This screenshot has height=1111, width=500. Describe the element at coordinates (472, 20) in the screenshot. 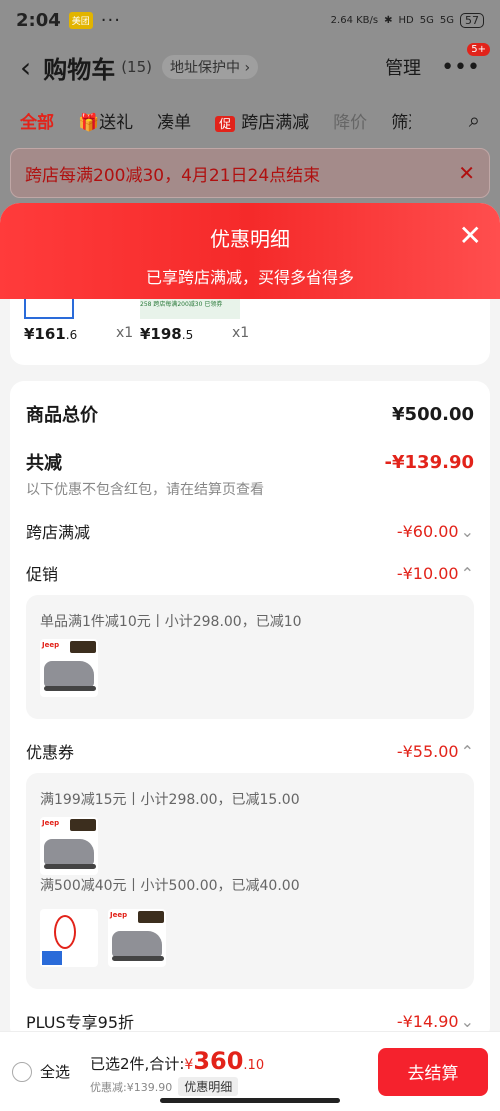

I see `battery-icon: 57` at that location.